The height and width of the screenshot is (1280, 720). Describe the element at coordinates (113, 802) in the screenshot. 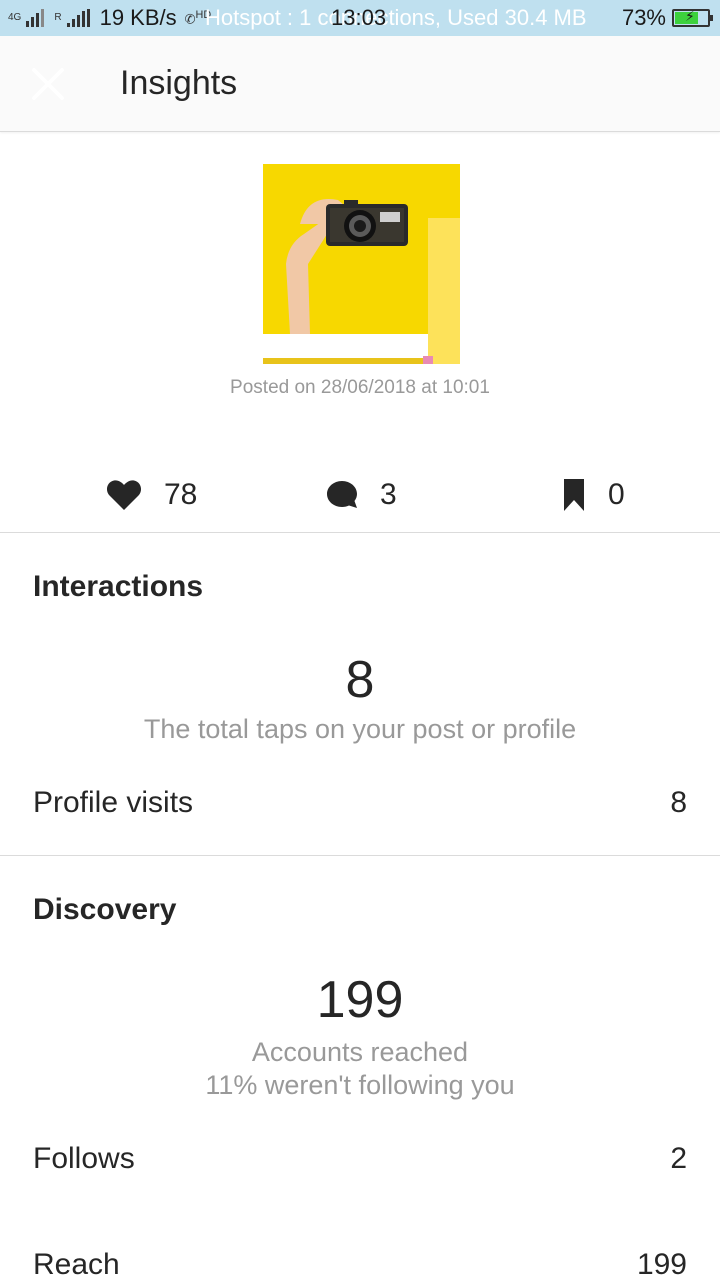

I see `profile-visits-label: Profile visits` at that location.